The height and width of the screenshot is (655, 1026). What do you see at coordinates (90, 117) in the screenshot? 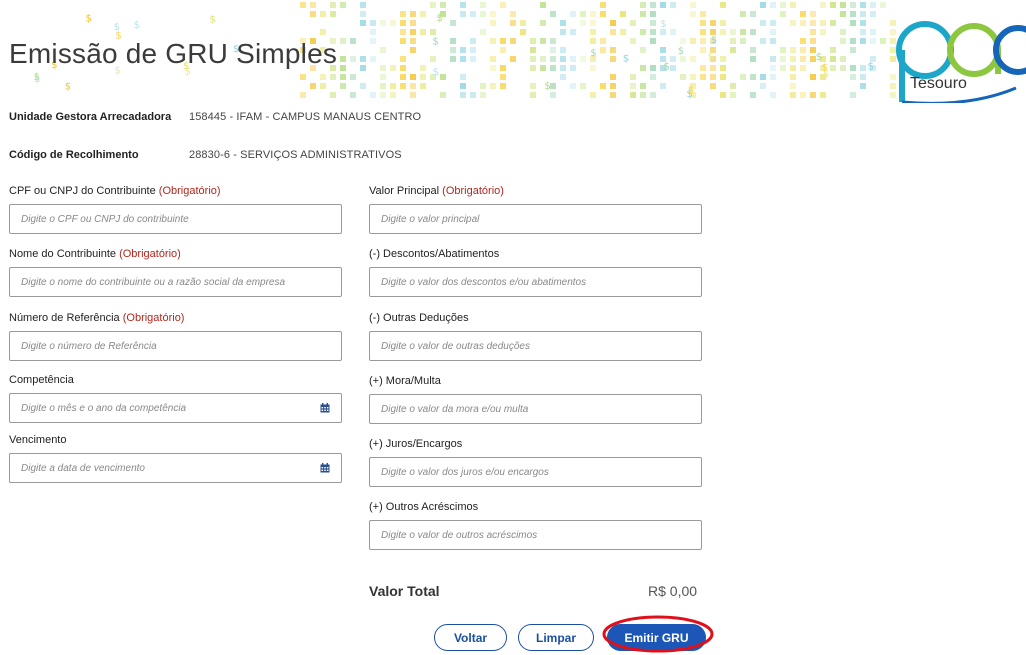
I see `ug-label: Unidade Gestora Arrecadadora` at bounding box center [90, 117].